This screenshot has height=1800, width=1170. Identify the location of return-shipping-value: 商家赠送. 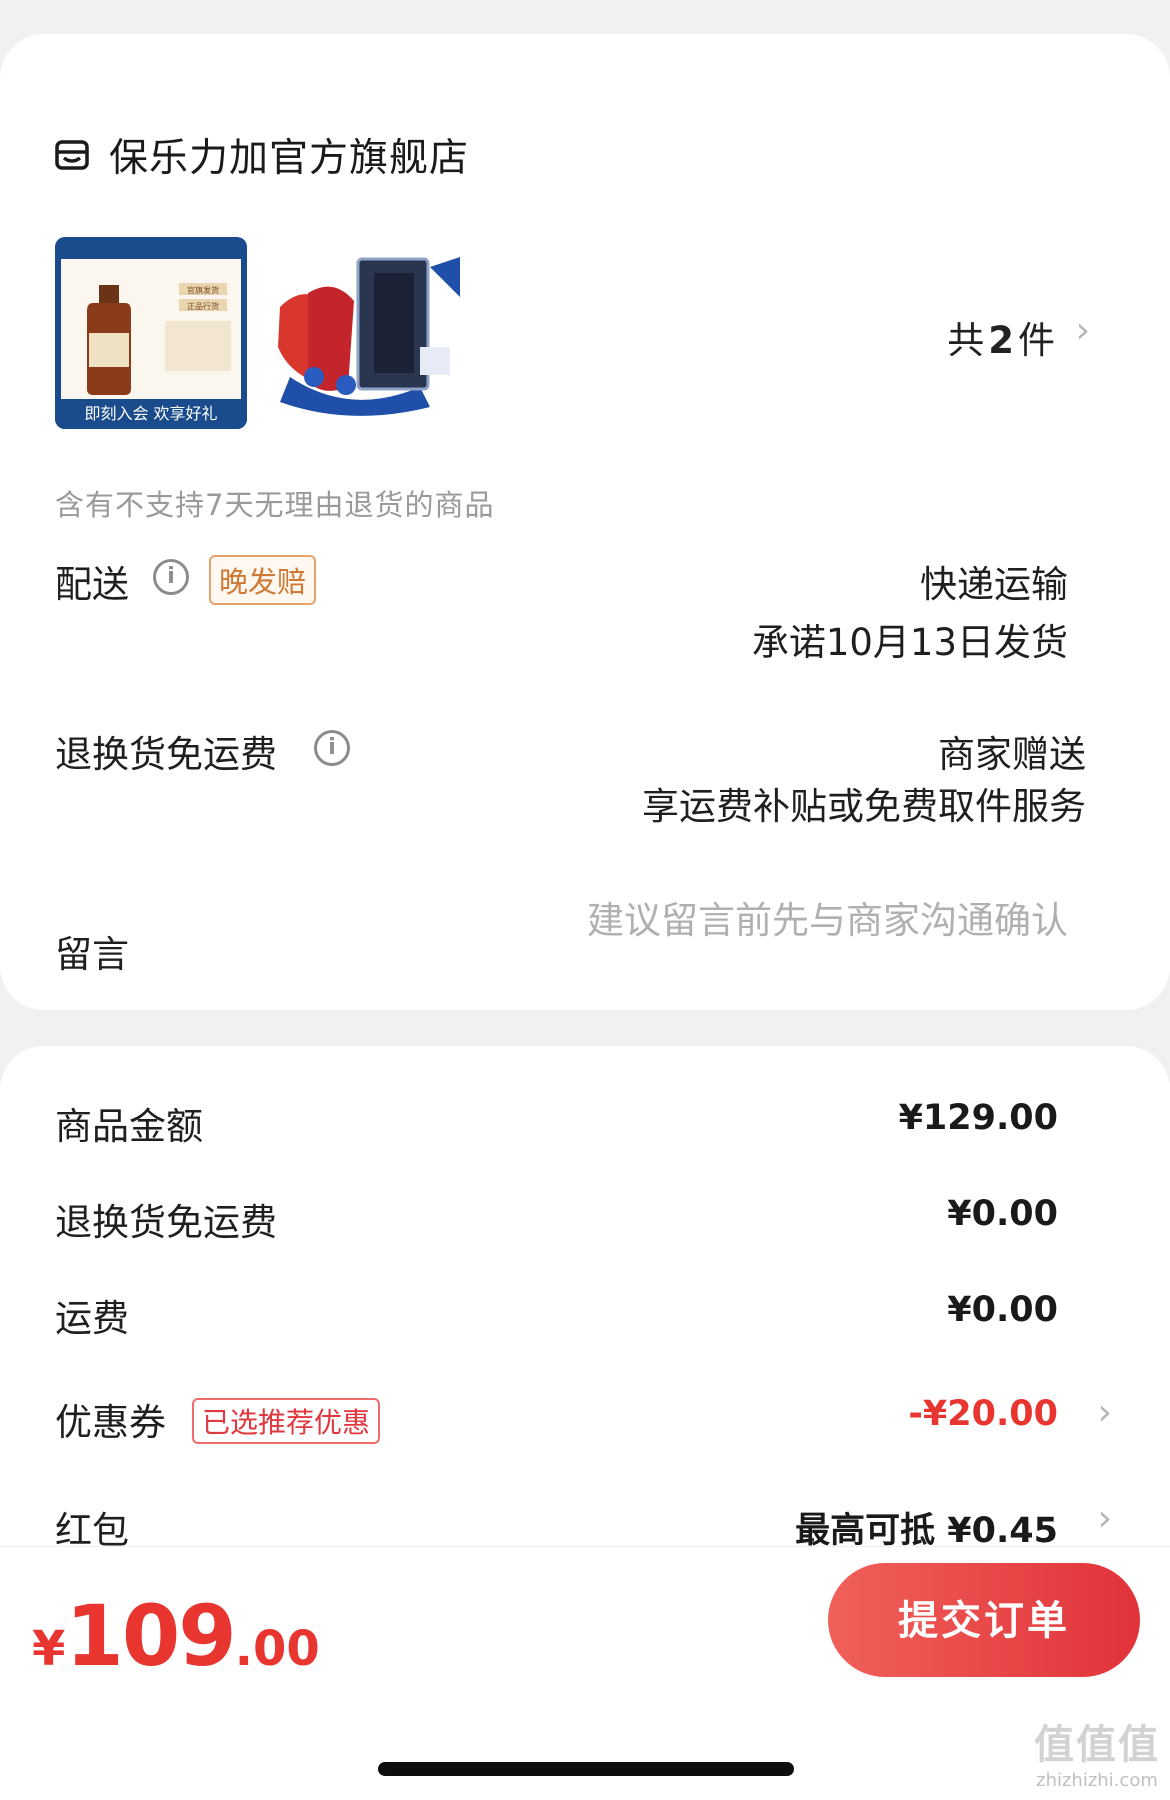
(1012, 754).